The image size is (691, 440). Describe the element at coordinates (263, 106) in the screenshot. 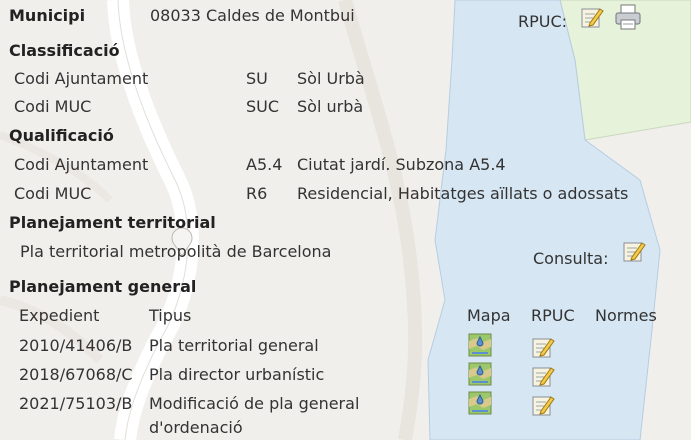

I see `classificacio-row-code: SUC` at that location.